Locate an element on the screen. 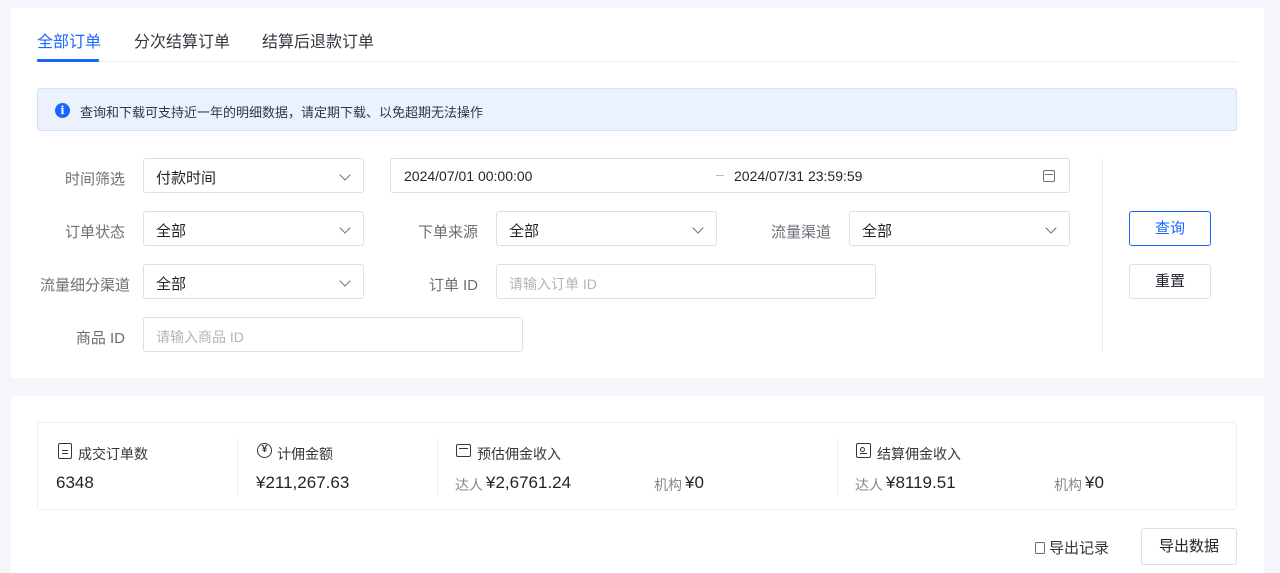  stat-title: 预估佣金收入 is located at coordinates (519, 454).